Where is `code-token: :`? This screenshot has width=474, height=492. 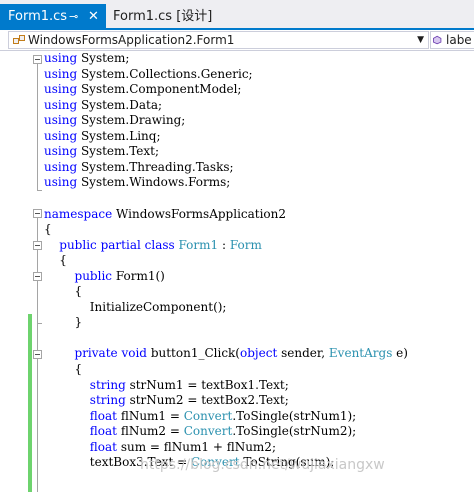
code-token: : is located at coordinates (224, 245).